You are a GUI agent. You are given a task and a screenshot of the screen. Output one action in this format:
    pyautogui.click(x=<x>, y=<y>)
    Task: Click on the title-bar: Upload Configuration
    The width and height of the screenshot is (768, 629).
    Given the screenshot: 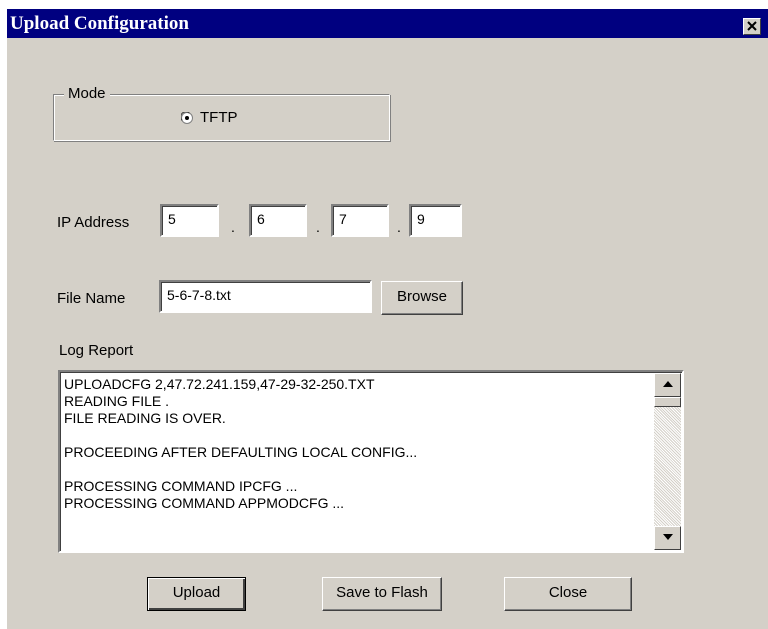 What is the action you would take?
    pyautogui.click(x=387, y=23)
    